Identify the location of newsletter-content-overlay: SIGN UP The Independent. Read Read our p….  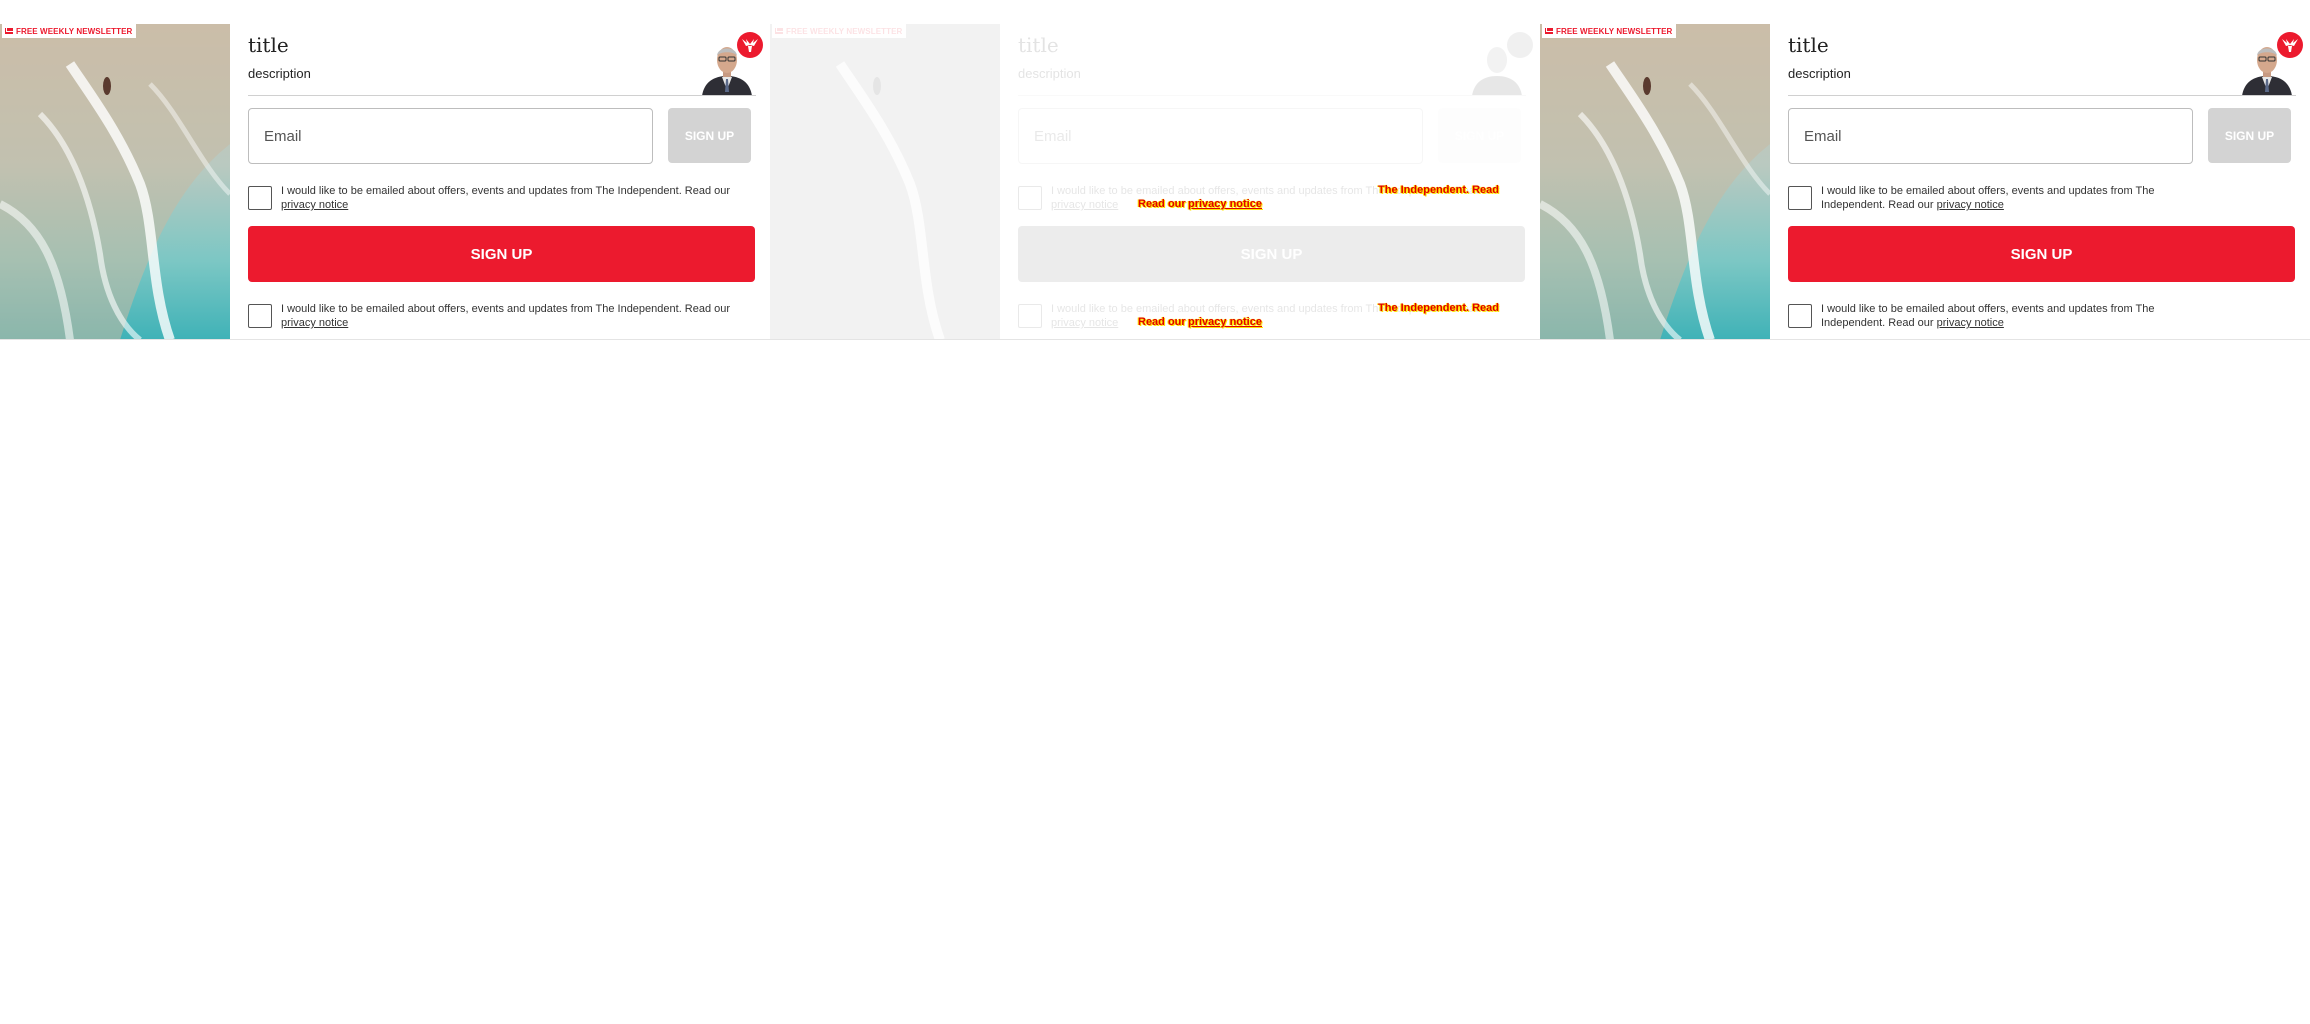
(1270, 182).